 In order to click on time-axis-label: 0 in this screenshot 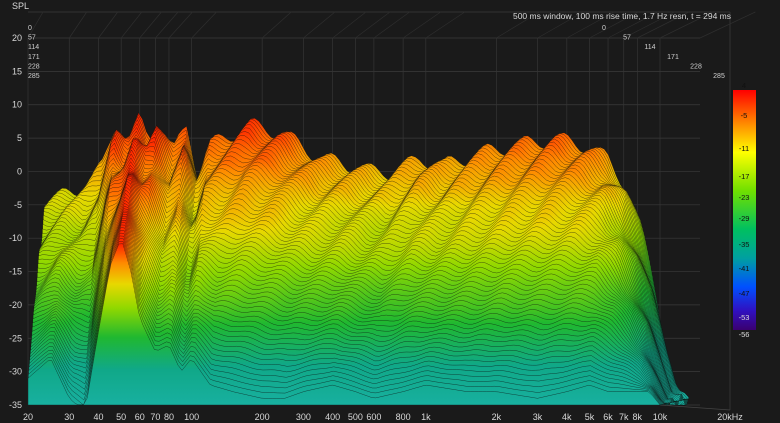, I will do `click(604, 28)`.